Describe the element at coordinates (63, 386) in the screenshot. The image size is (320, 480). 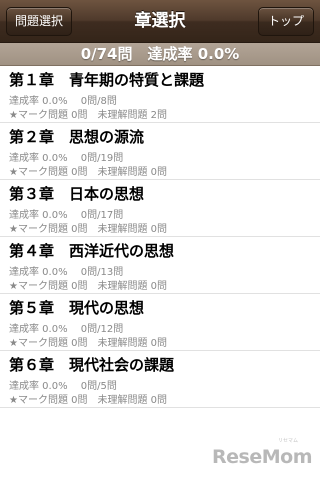
I see `chapter-stats: 達成率 0.0% 0問/5問` at that location.